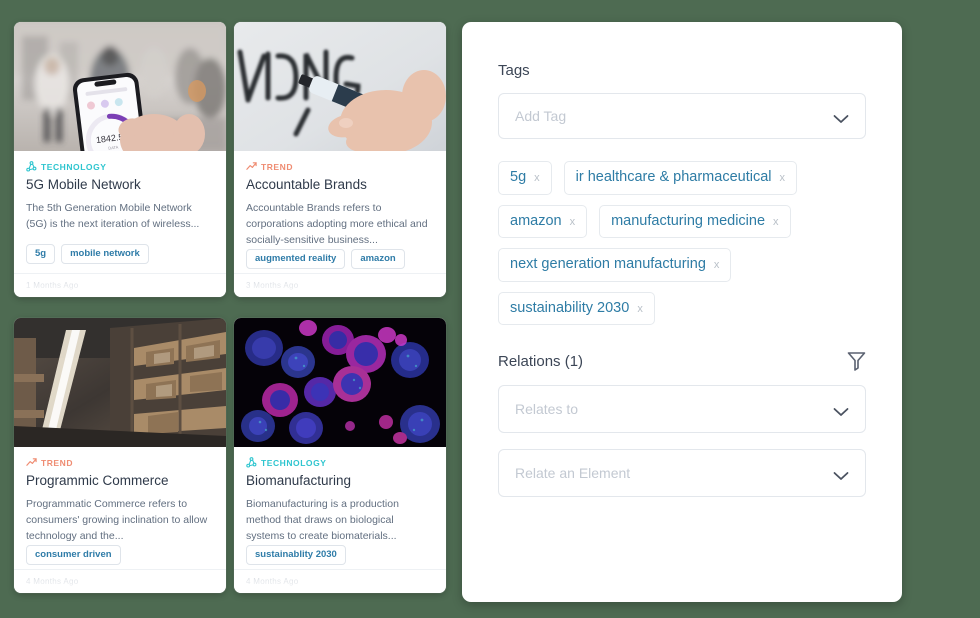 The image size is (980, 618). I want to click on card-timestamp: 3 Months Ago, so click(272, 285).